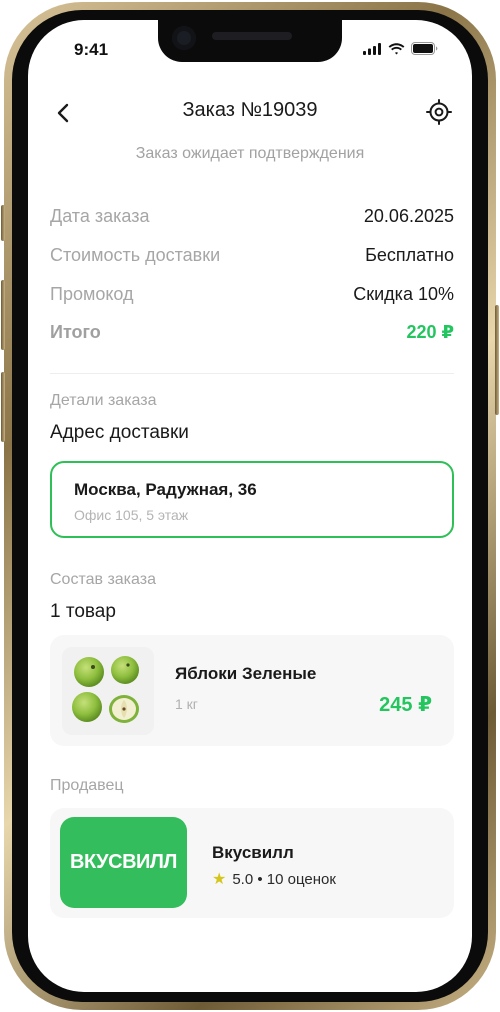 This screenshot has width=500, height=1012. Describe the element at coordinates (252, 216) in the screenshot. I see `order-date-row: Дата заказа 20.06.2025` at that location.